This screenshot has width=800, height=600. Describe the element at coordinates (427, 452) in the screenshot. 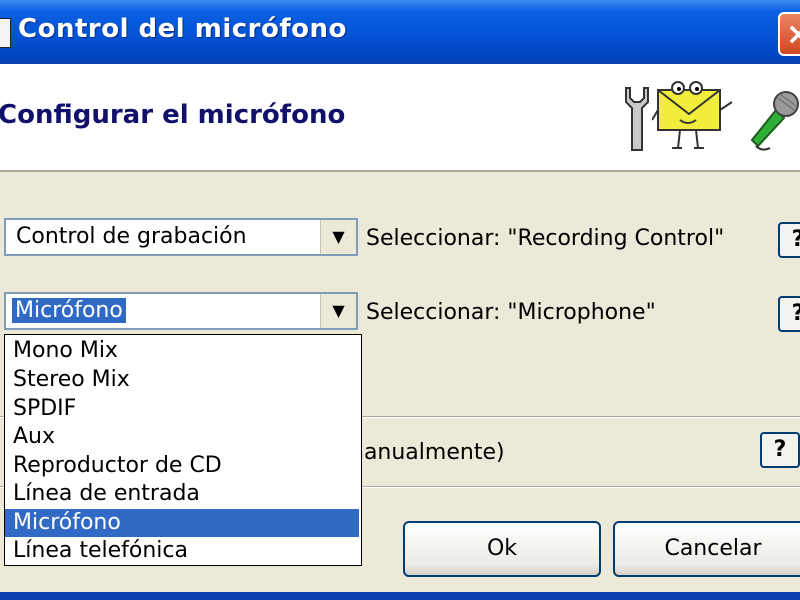

I see `manual-option-label: nanualmente)` at that location.